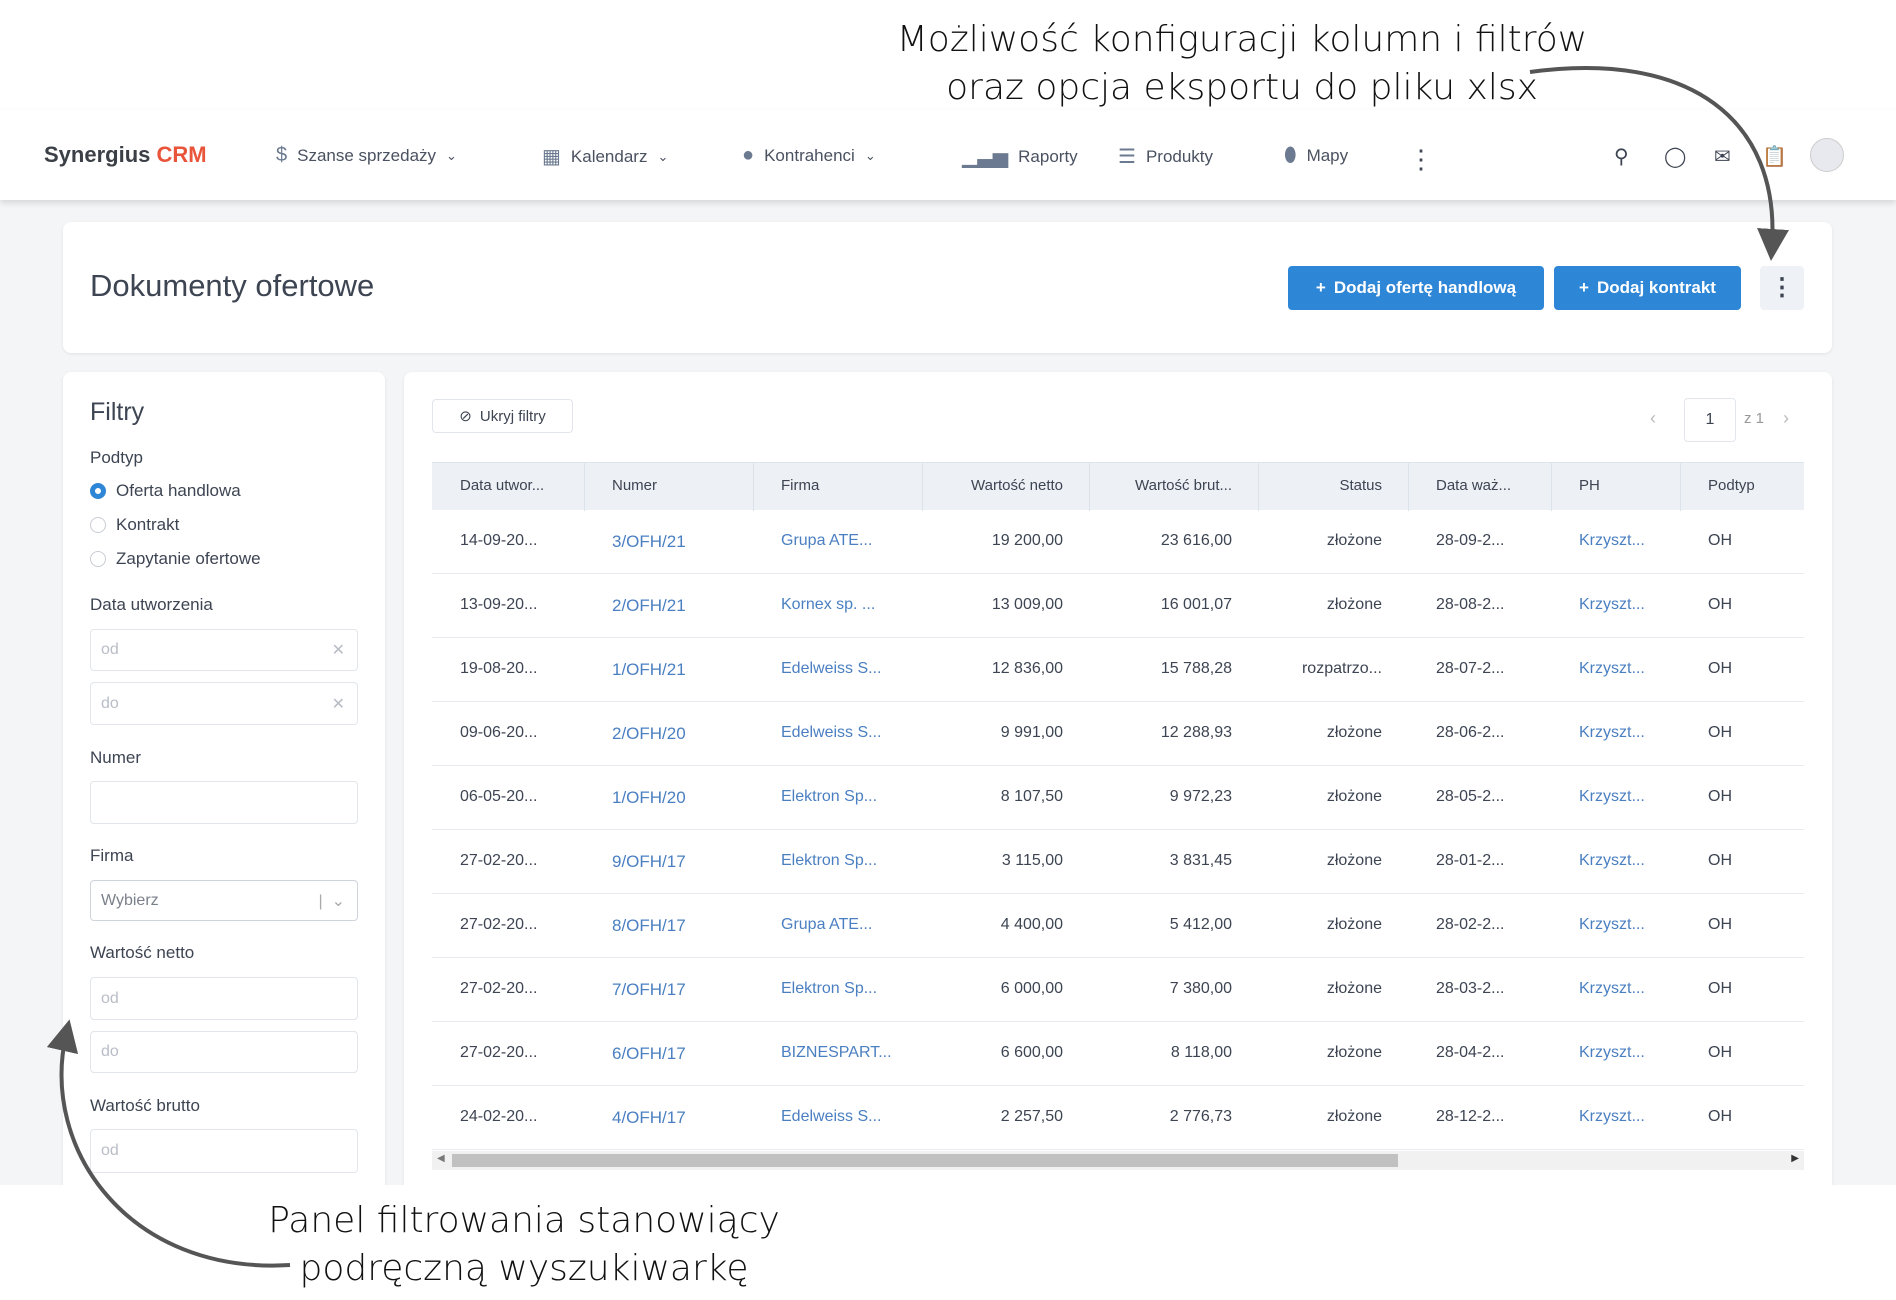 Image resolution: width=1896 pixels, height=1300 pixels. What do you see at coordinates (1127, 157) in the screenshot?
I see `list-icon: ☰` at bounding box center [1127, 157].